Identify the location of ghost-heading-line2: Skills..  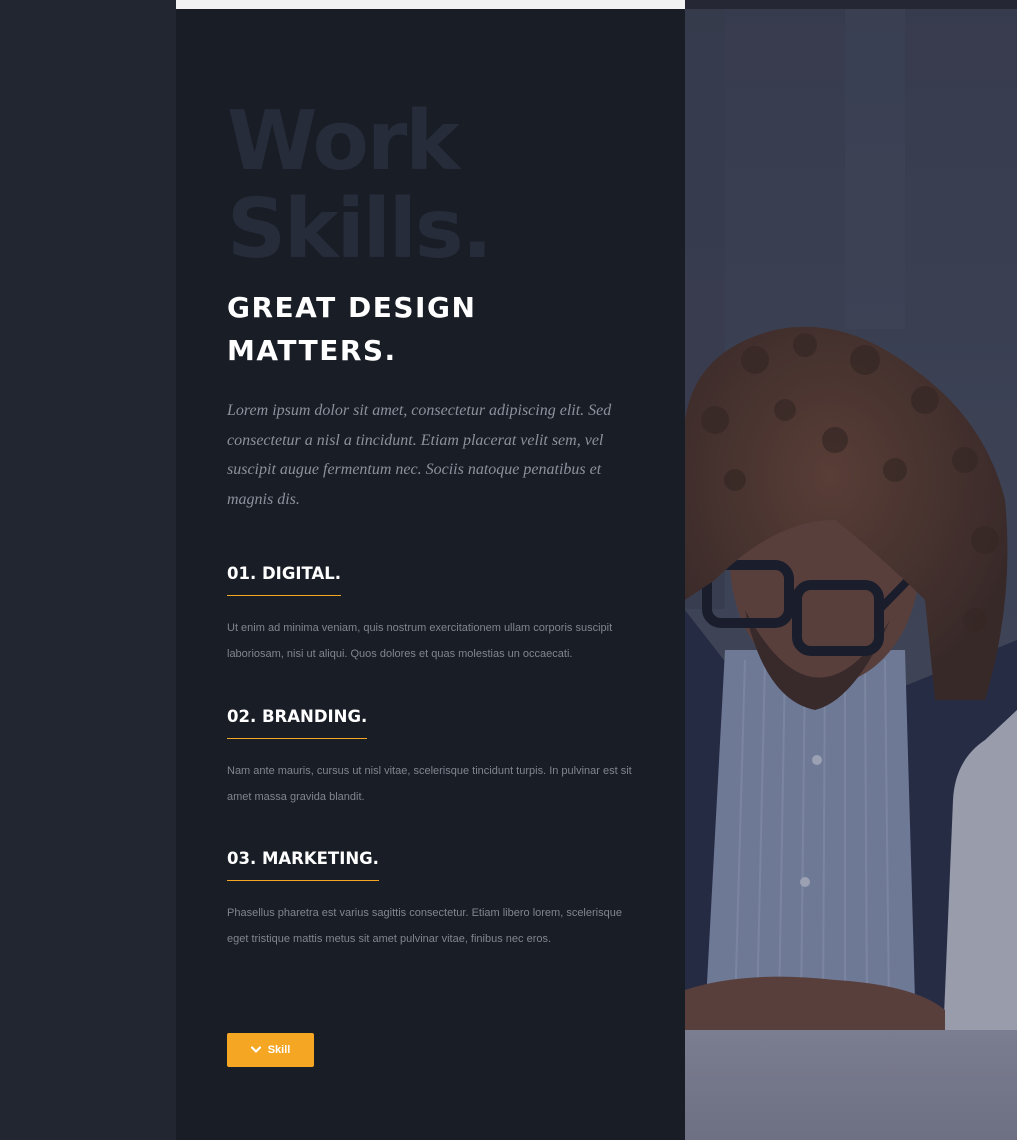
(360, 229).